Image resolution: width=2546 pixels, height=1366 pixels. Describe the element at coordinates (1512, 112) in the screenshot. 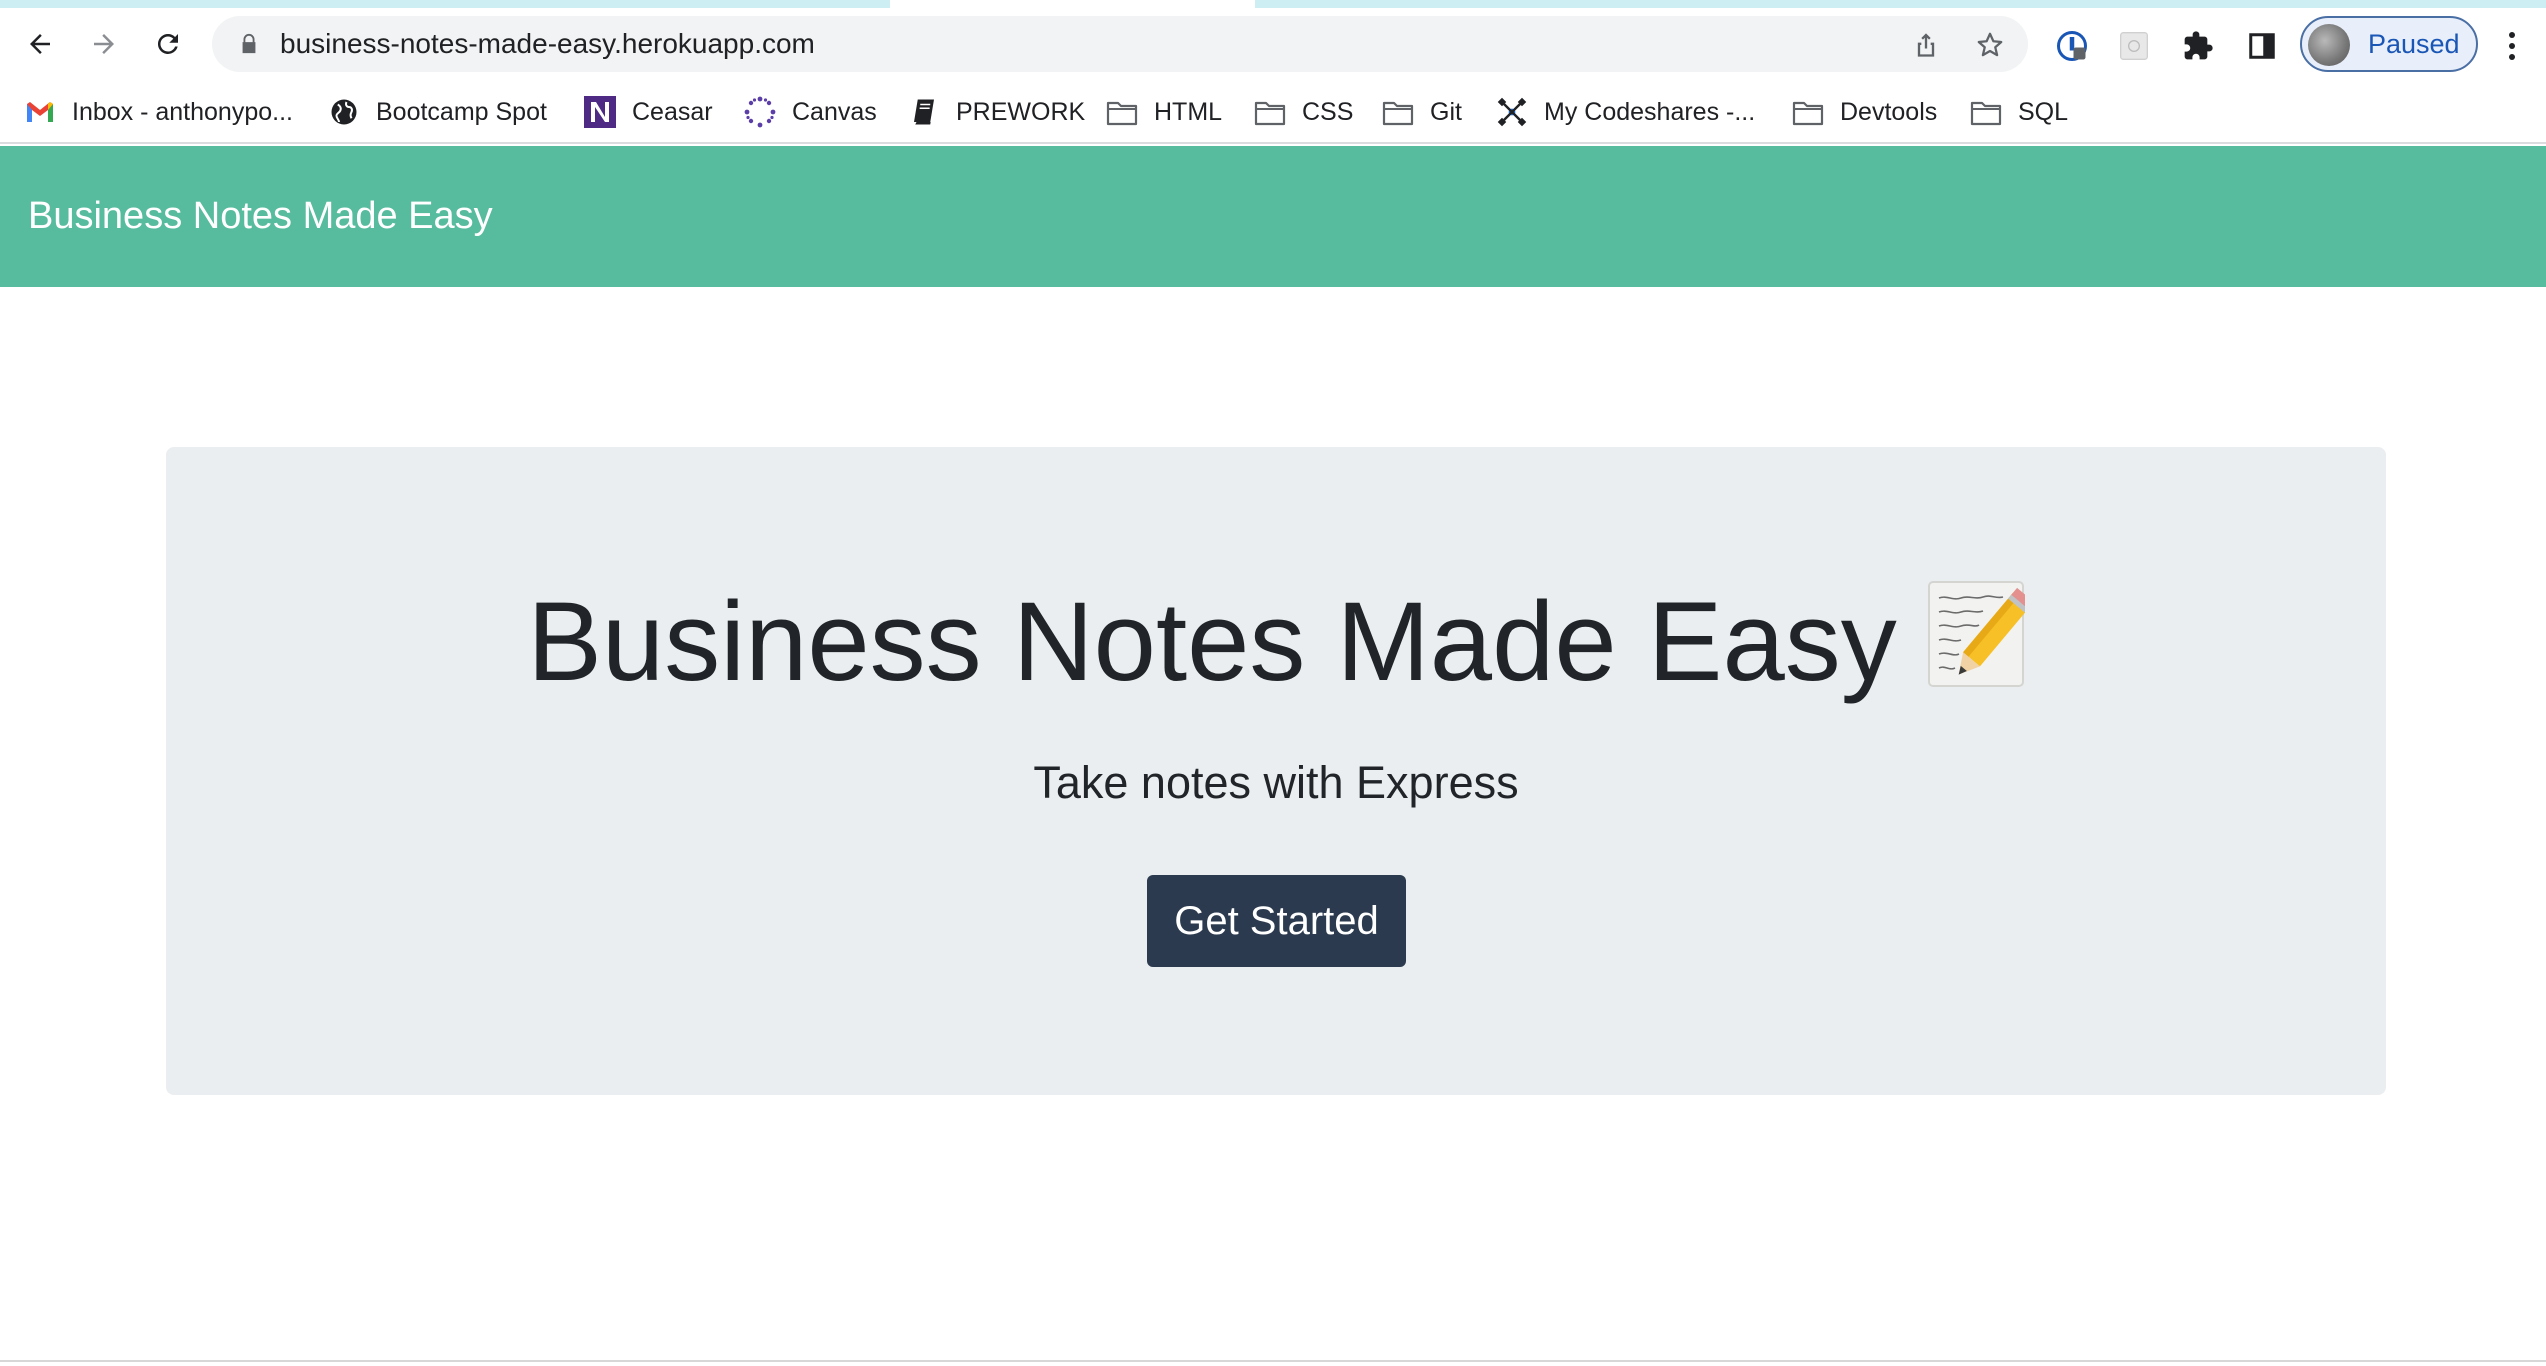

I see `codeshare-icon` at that location.